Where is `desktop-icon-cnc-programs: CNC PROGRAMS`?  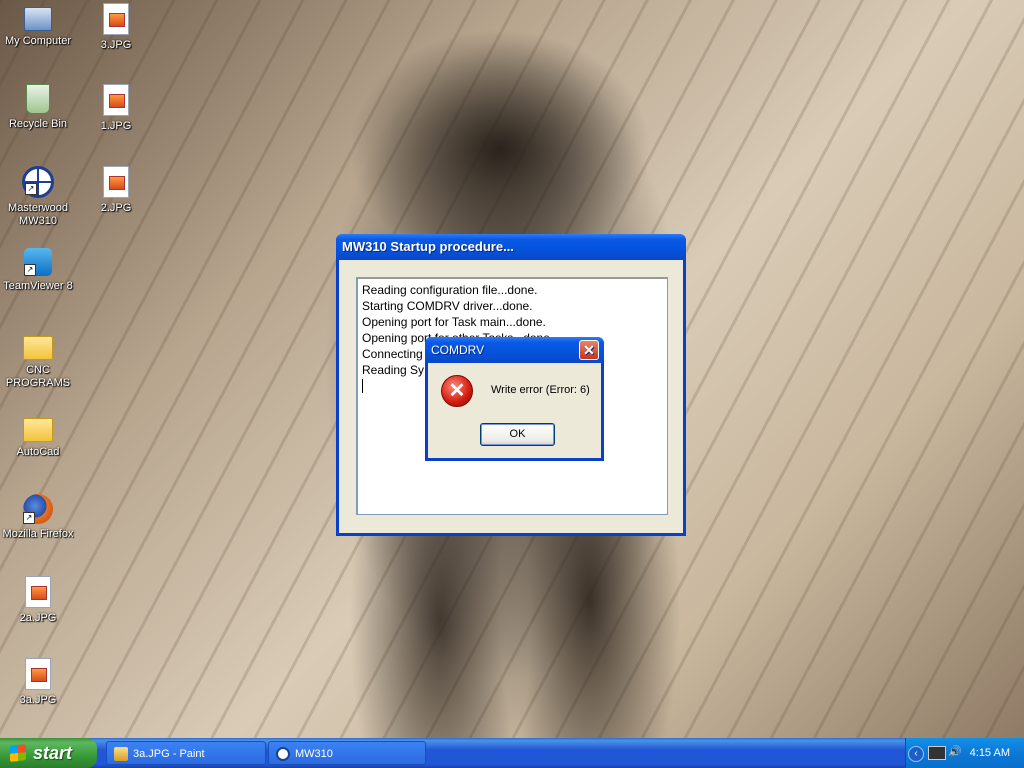
desktop-icon-cnc-programs: CNC PROGRAMS is located at coordinates (38, 360).